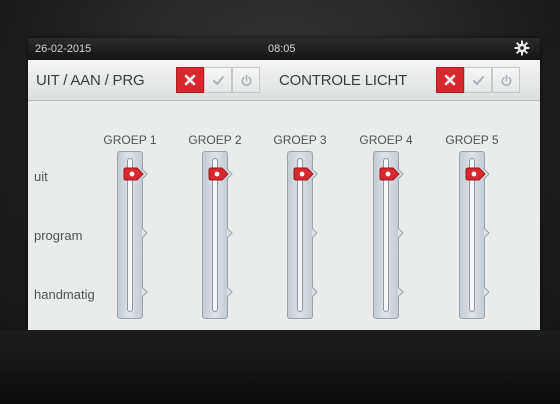  Describe the element at coordinates (58, 235) in the screenshot. I see `row-label-program: program` at that location.